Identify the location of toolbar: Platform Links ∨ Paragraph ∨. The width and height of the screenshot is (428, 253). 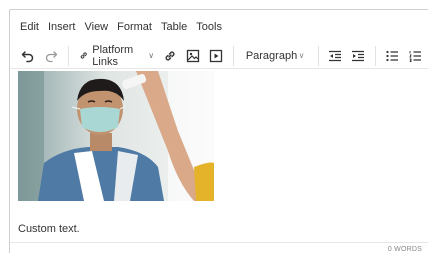
(219, 56).